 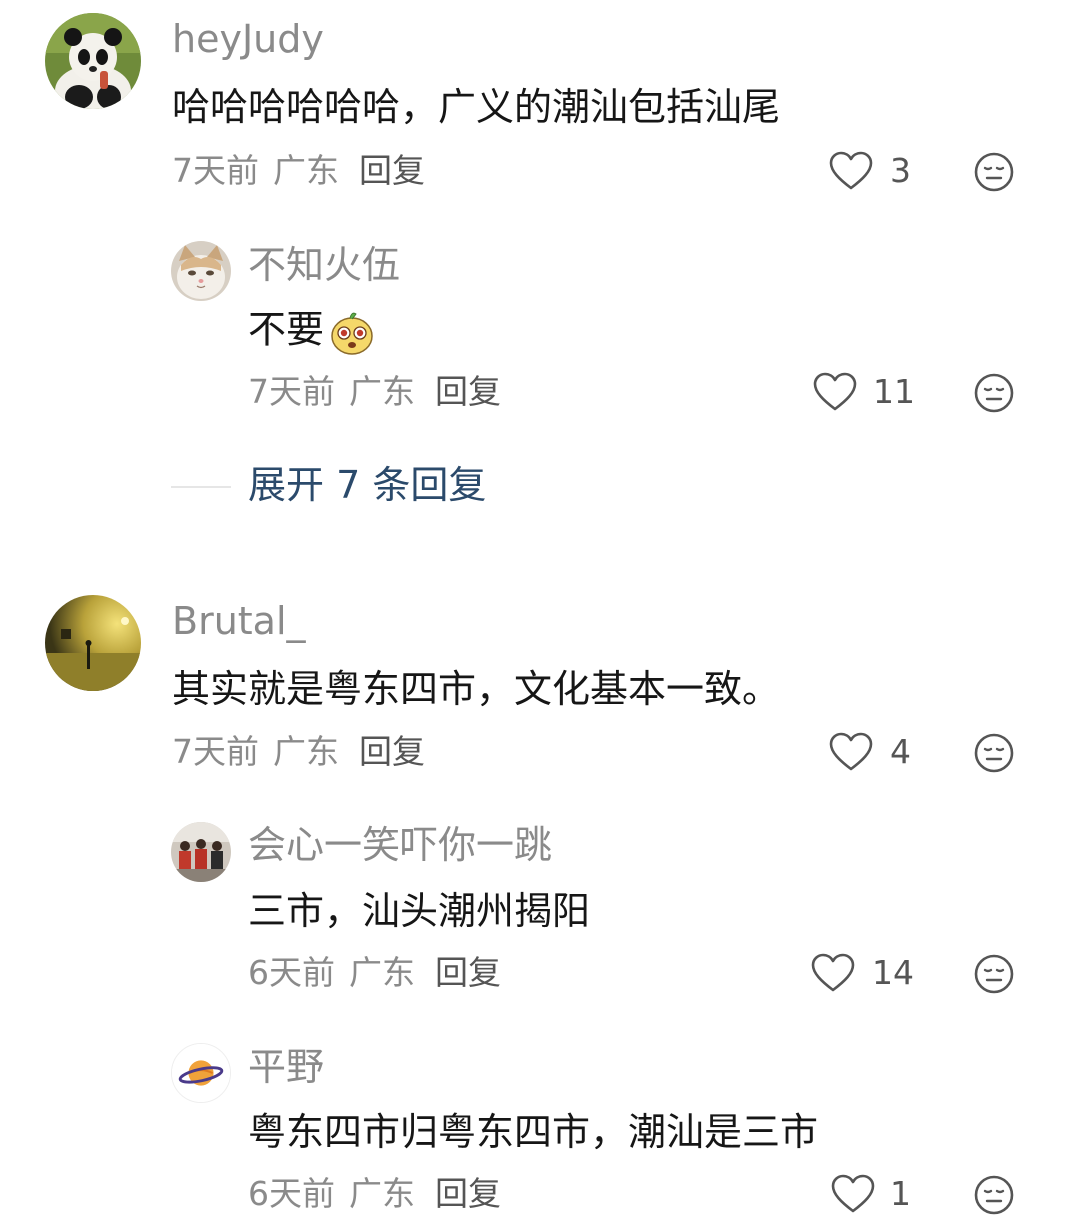 I want to click on like-count: 3, so click(x=900, y=170).